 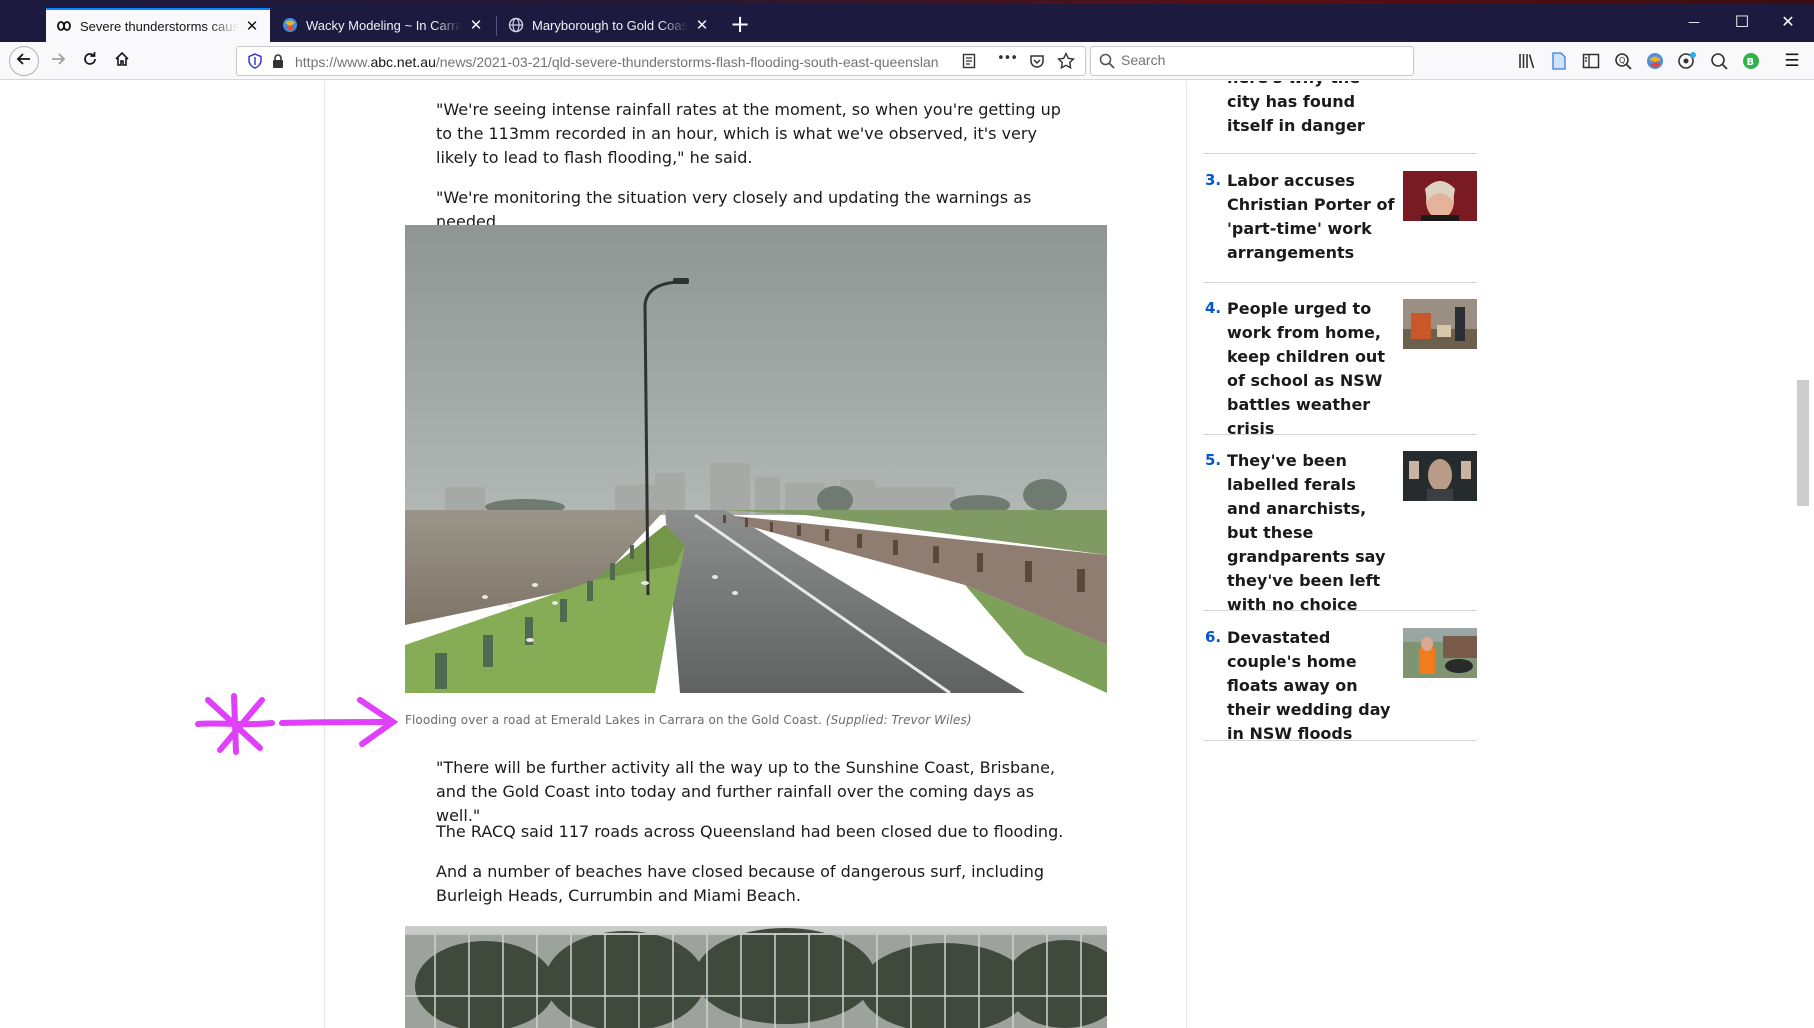 I want to click on minimize-button: —, so click(x=1694, y=22).